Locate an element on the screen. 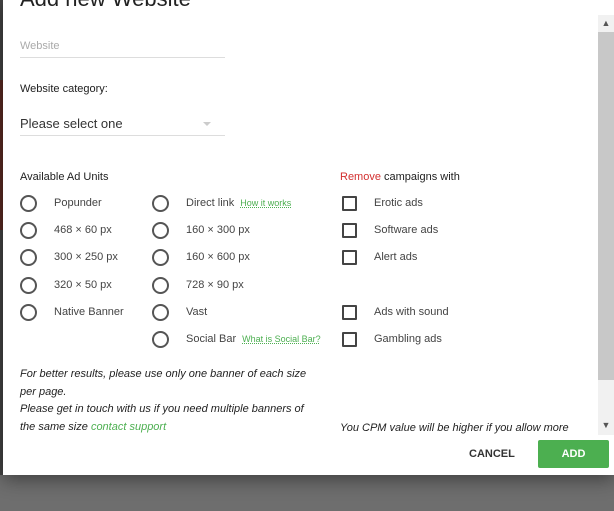 The image size is (614, 511). ad-unit-option: 468 × 60 px is located at coordinates (66, 230).